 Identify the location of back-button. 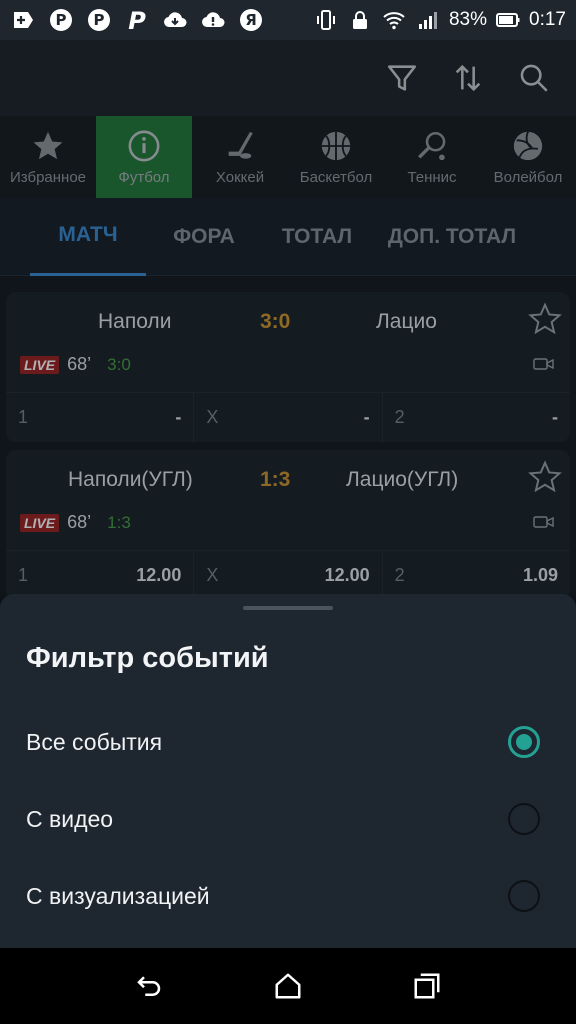
(149, 986).